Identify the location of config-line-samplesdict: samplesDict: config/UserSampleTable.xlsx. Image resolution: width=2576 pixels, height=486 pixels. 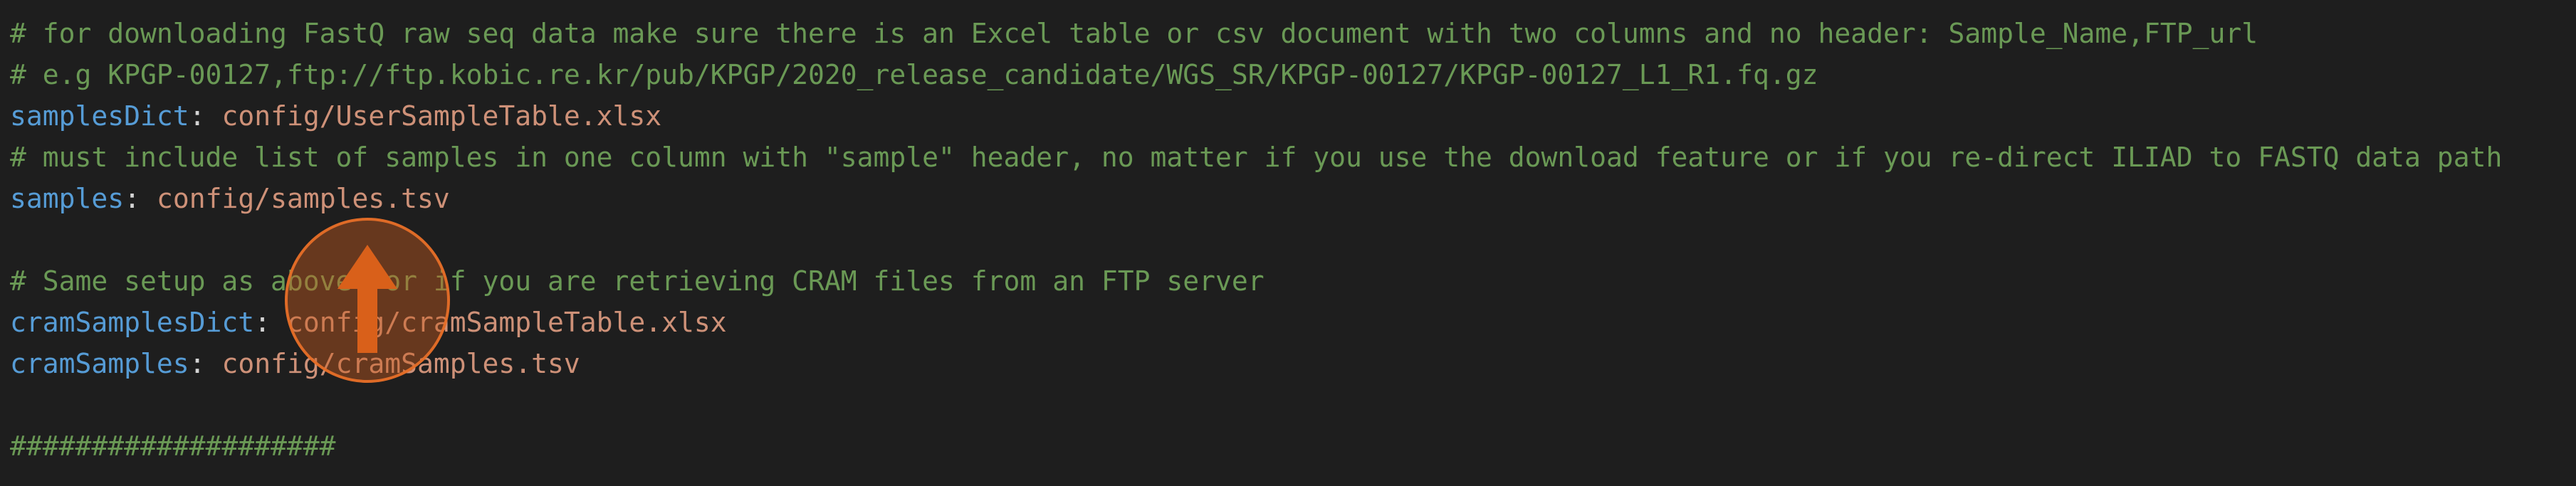
(335, 116).